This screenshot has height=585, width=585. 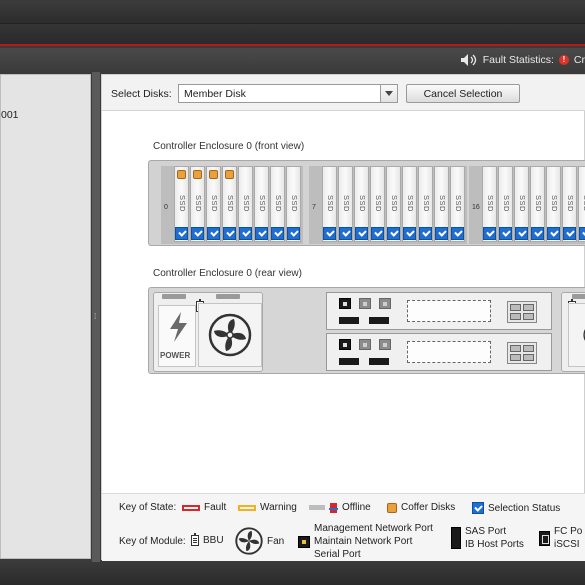 I want to click on power-module-left: POWER, so click(x=208, y=332).